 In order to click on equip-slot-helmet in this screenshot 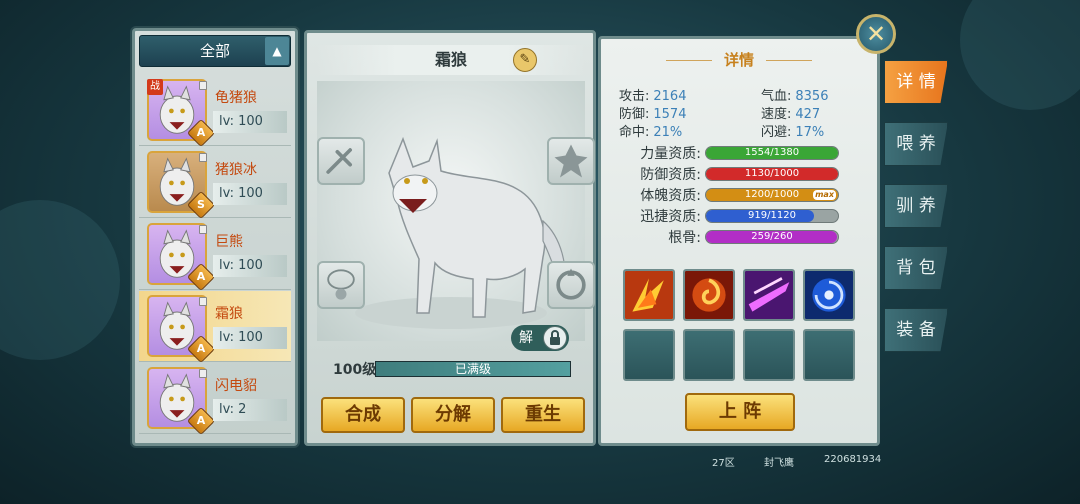, I will do `click(571, 161)`.